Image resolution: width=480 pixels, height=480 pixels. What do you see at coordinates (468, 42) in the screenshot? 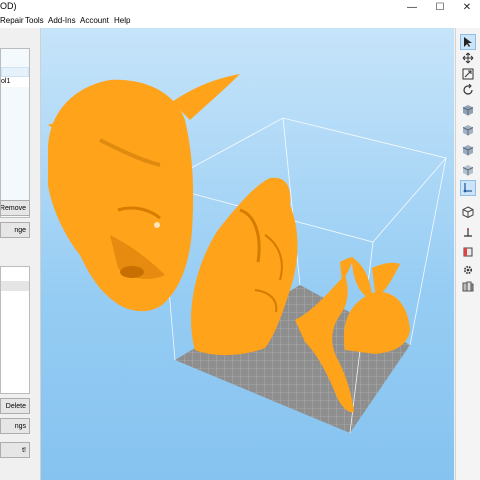
I see `pointer-icon` at bounding box center [468, 42].